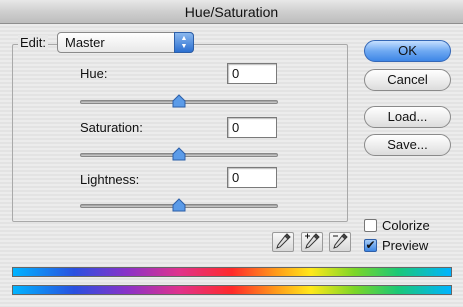  Describe the element at coordinates (33, 42) in the screenshot. I see `edit-label: Edit:` at that location.